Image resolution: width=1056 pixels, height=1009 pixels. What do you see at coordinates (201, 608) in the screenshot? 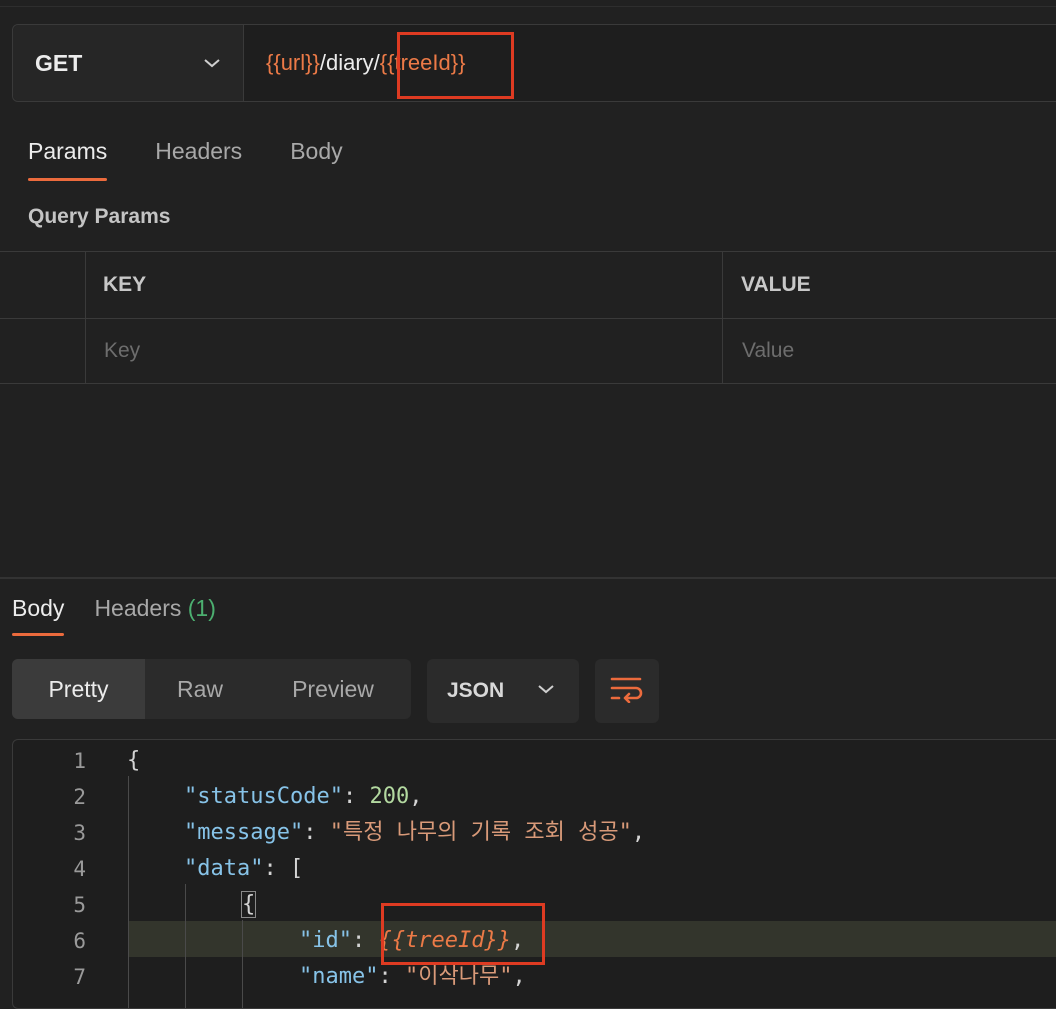
I see `headers-count-badge: (1)` at bounding box center [201, 608].